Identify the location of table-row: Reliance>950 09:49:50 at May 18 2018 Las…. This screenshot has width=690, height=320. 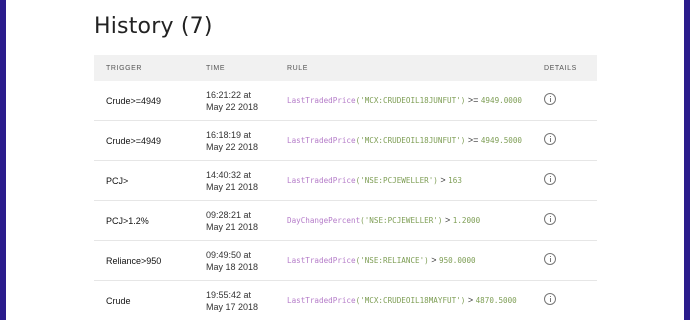
(345, 260).